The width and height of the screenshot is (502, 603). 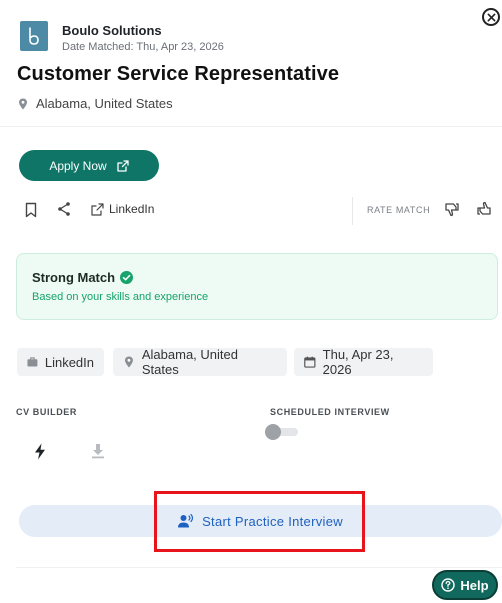 I want to click on download-icon, so click(x=98, y=451).